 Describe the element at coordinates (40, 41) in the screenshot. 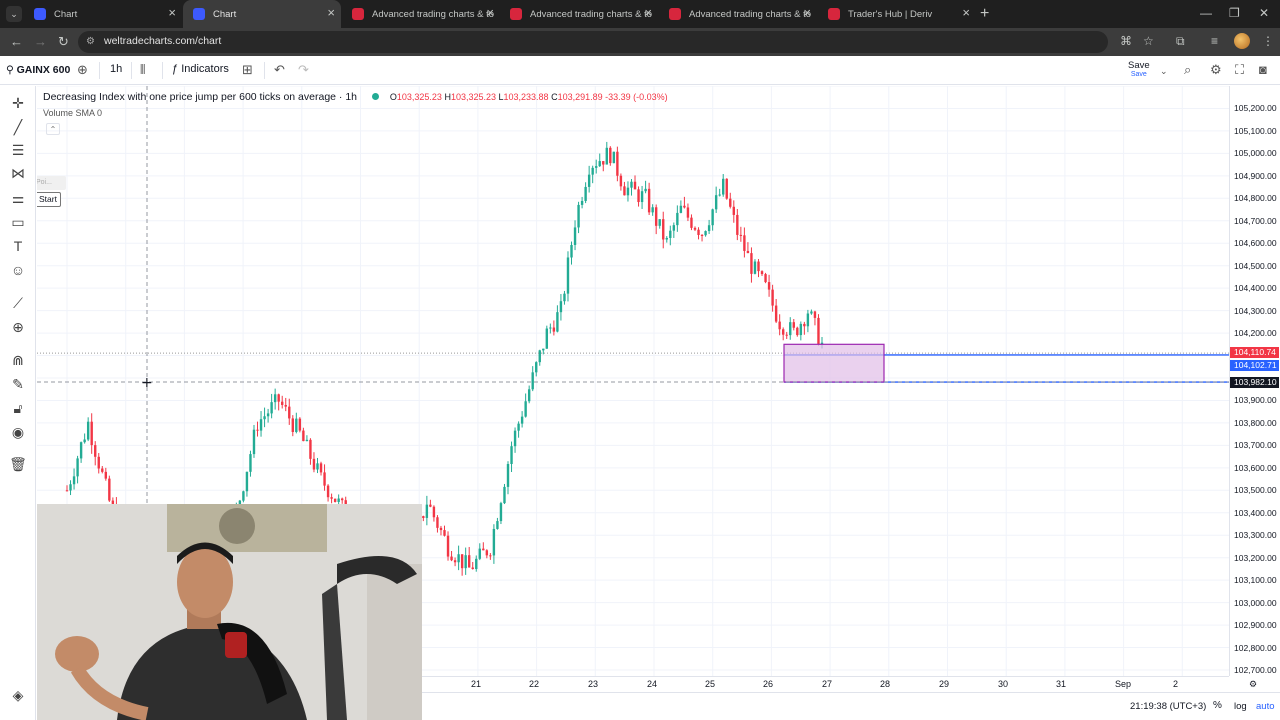

I see `forward-icon: →` at that location.